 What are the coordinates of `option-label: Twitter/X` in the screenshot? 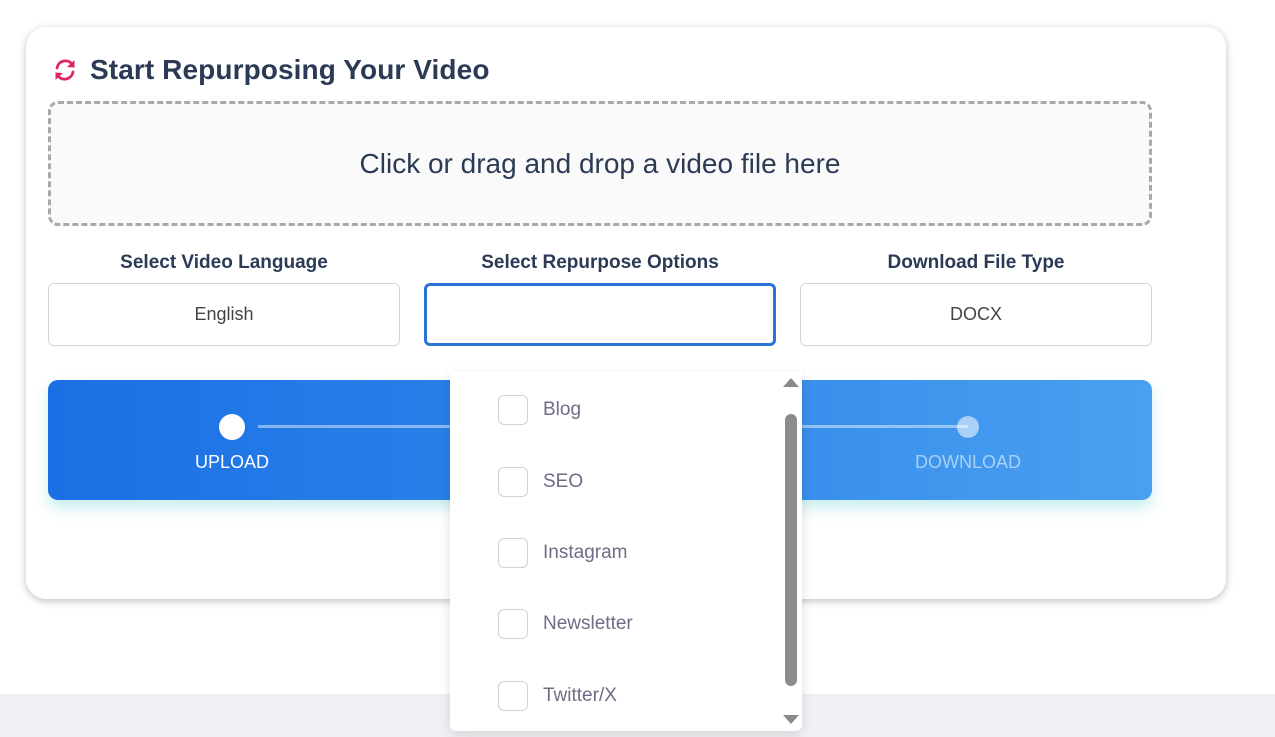 It's located at (580, 695).